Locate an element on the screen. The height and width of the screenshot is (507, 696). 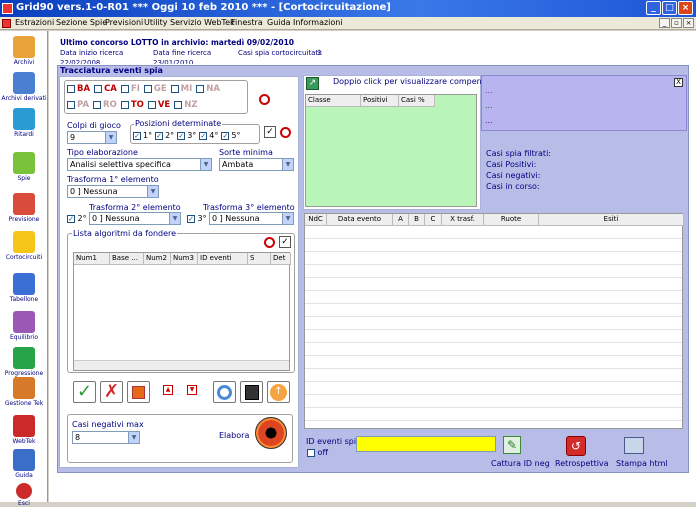
lista-col-header: Num1 is located at coordinates (92, 259).